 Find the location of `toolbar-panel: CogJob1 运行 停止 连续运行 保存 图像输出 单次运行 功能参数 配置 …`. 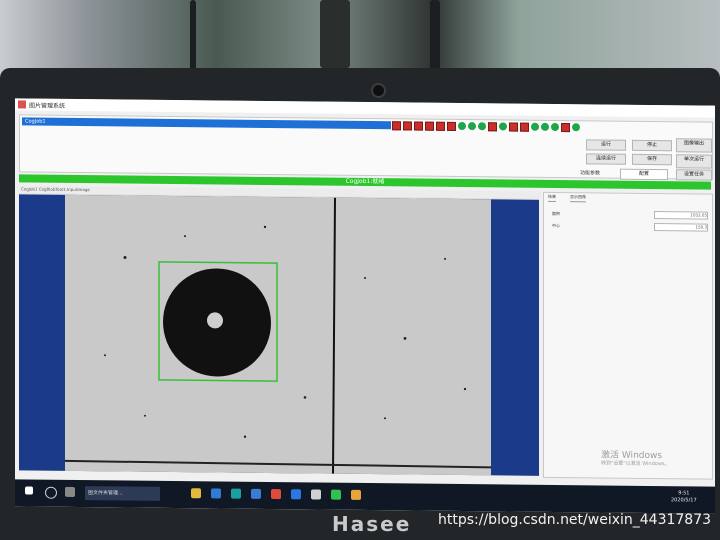

toolbar-panel: CogJob1 运行 停止 连续运行 保存 图像输出 单次运行 功能参数 配置 … is located at coordinates (366, 147).